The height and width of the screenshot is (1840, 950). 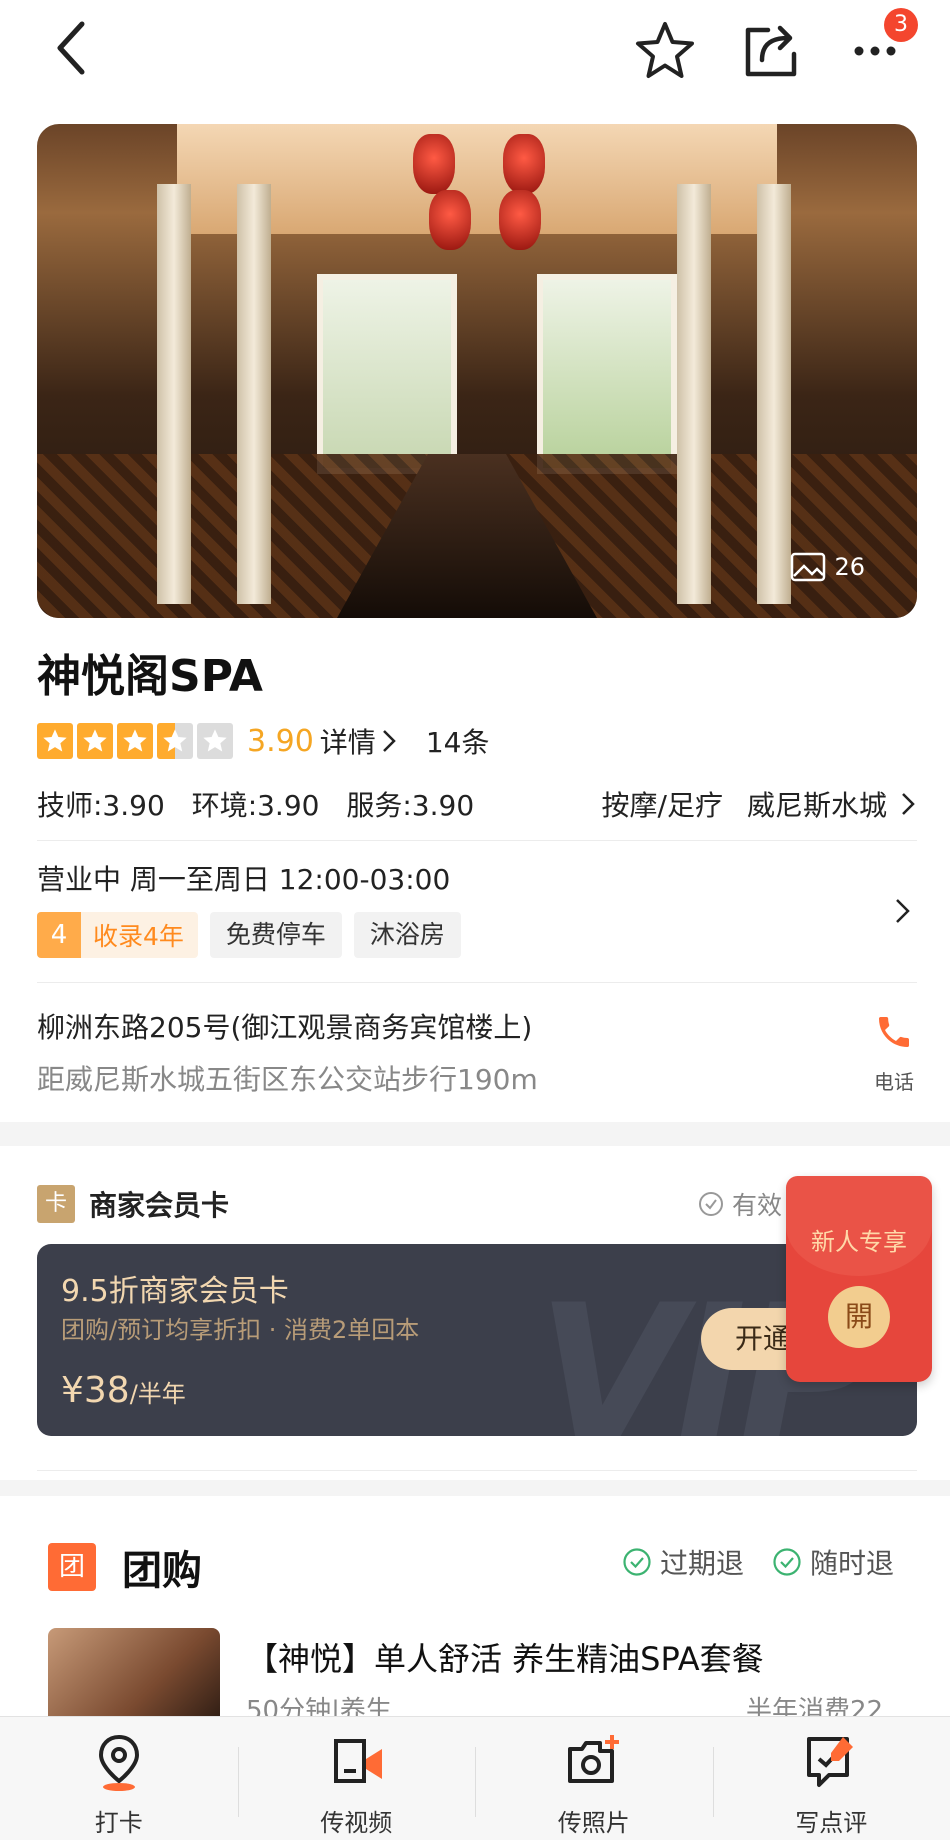 I want to click on favorite-star-icon, so click(x=665, y=51).